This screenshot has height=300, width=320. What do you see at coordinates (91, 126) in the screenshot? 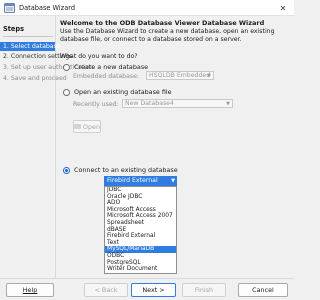
I see `open-file-label: Open` at bounding box center [91, 126].